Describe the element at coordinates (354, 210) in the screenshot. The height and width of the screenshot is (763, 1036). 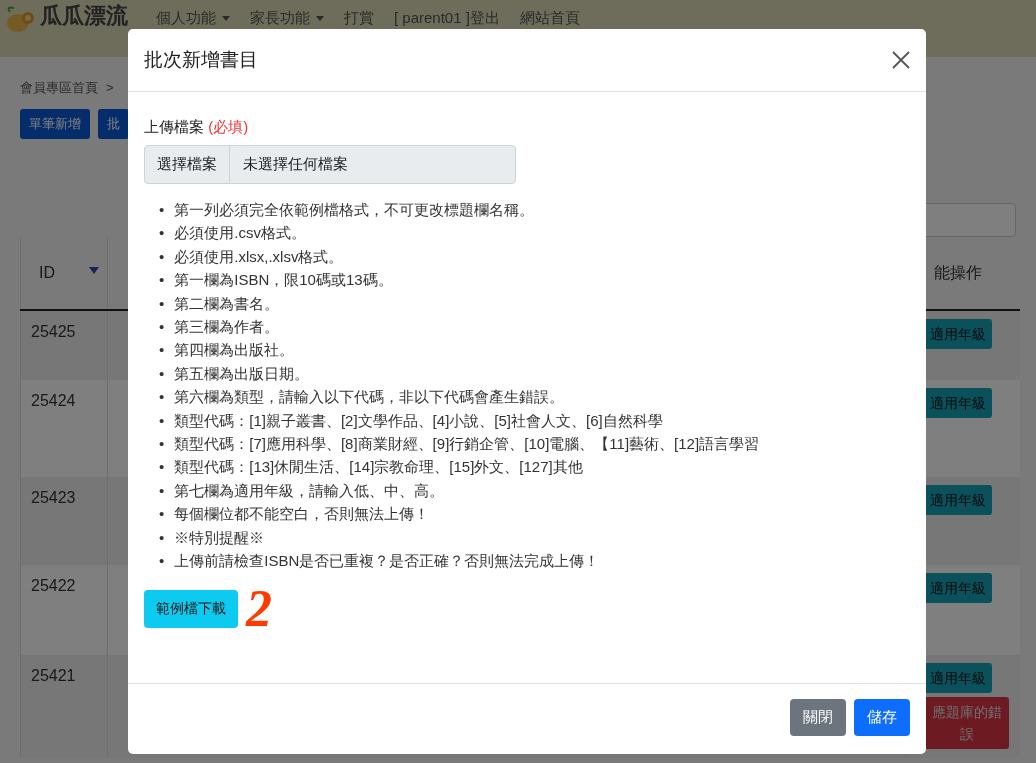
I see `rule-item: 第一列必須完全依範例檔格式，不可更改標題欄名稱。` at that location.